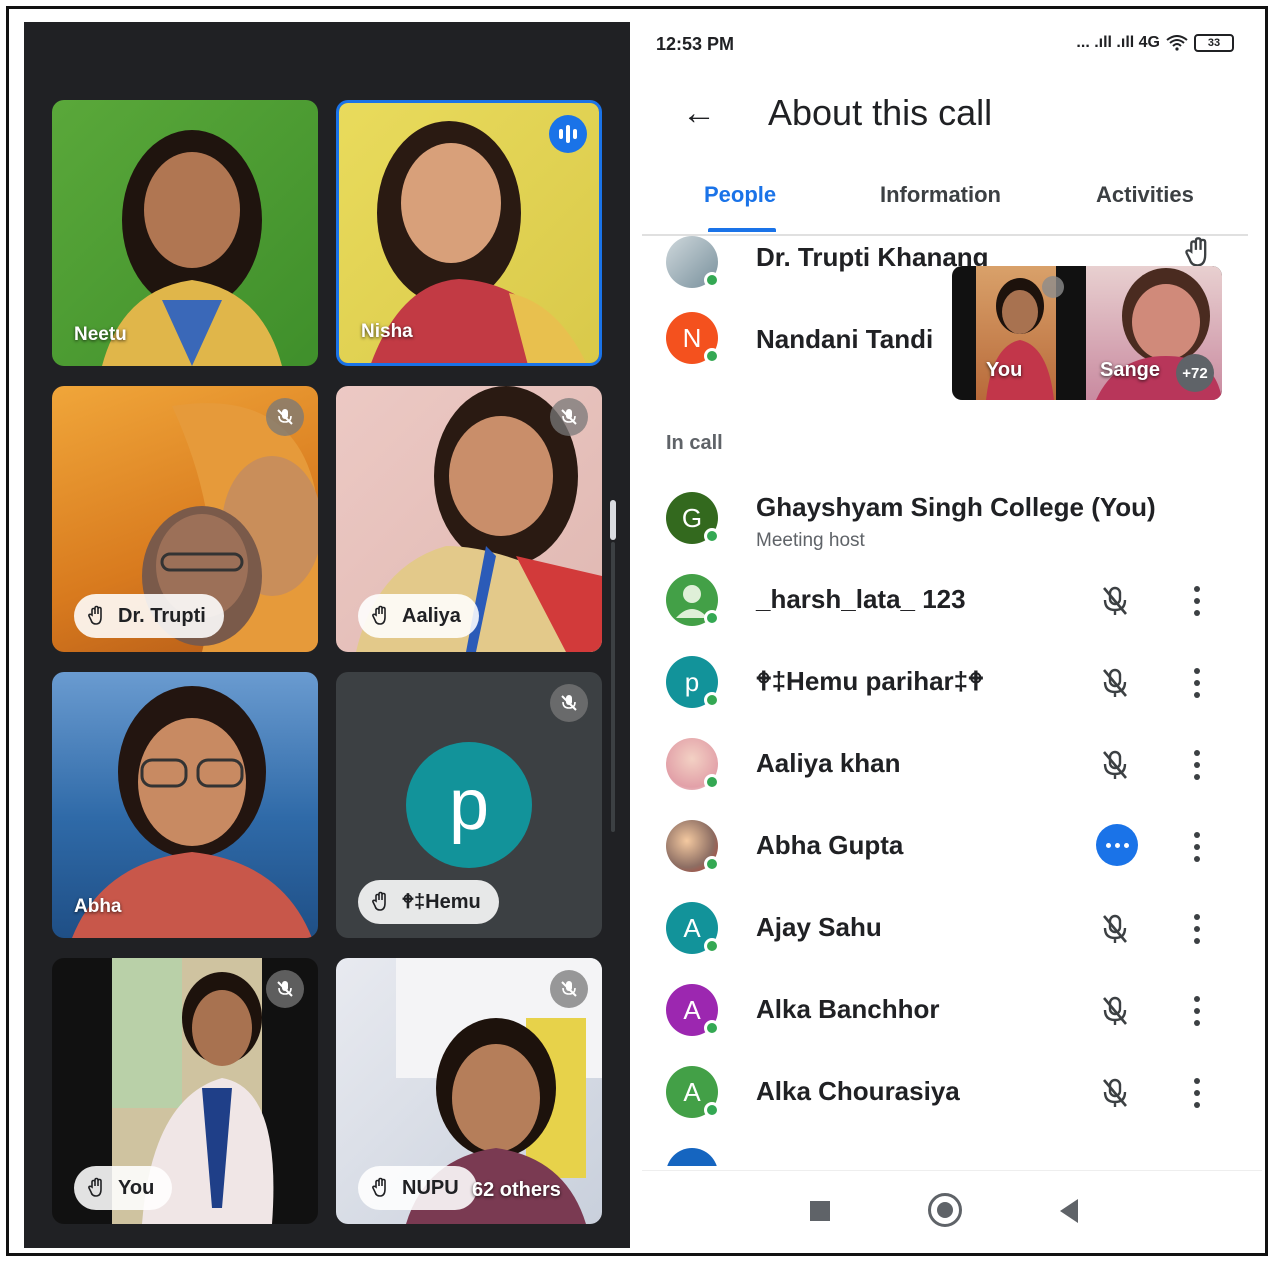  I want to click on video-tile-nisha: Nisha, so click(469, 233).